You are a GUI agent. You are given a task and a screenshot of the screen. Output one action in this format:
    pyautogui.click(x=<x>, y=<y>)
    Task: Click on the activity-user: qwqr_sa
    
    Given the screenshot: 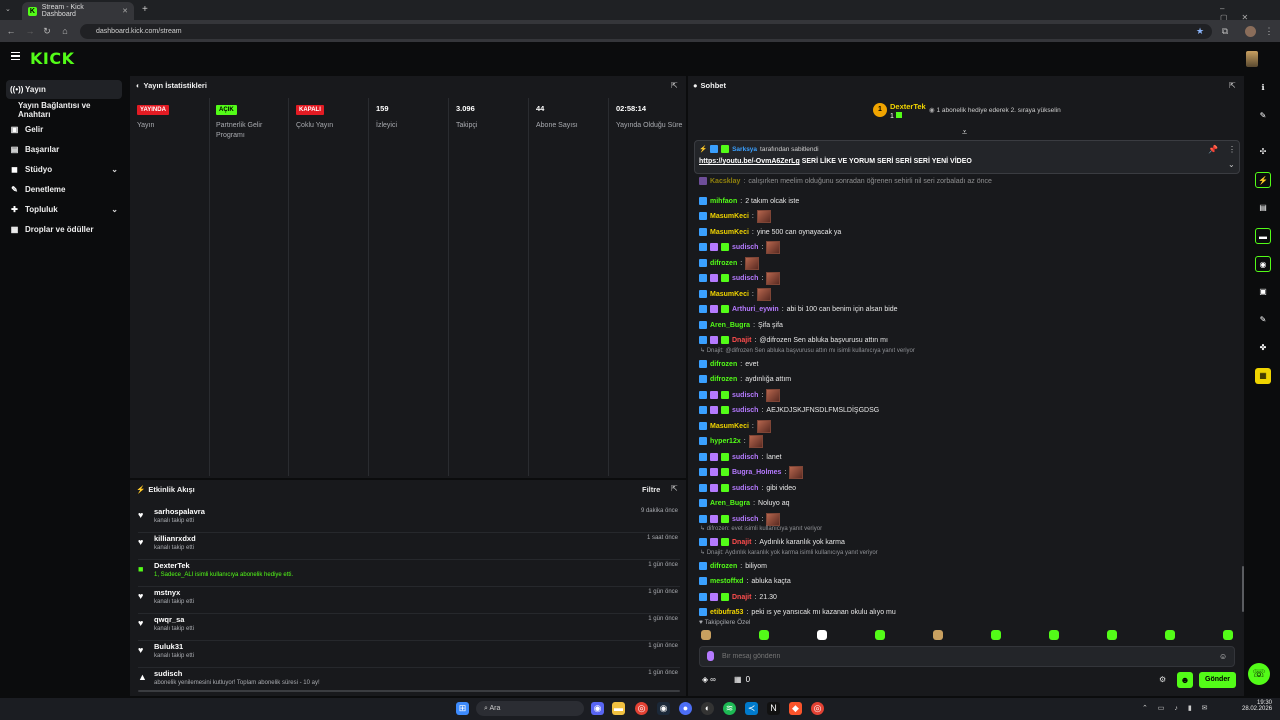 What is the action you would take?
    pyautogui.click(x=169, y=619)
    